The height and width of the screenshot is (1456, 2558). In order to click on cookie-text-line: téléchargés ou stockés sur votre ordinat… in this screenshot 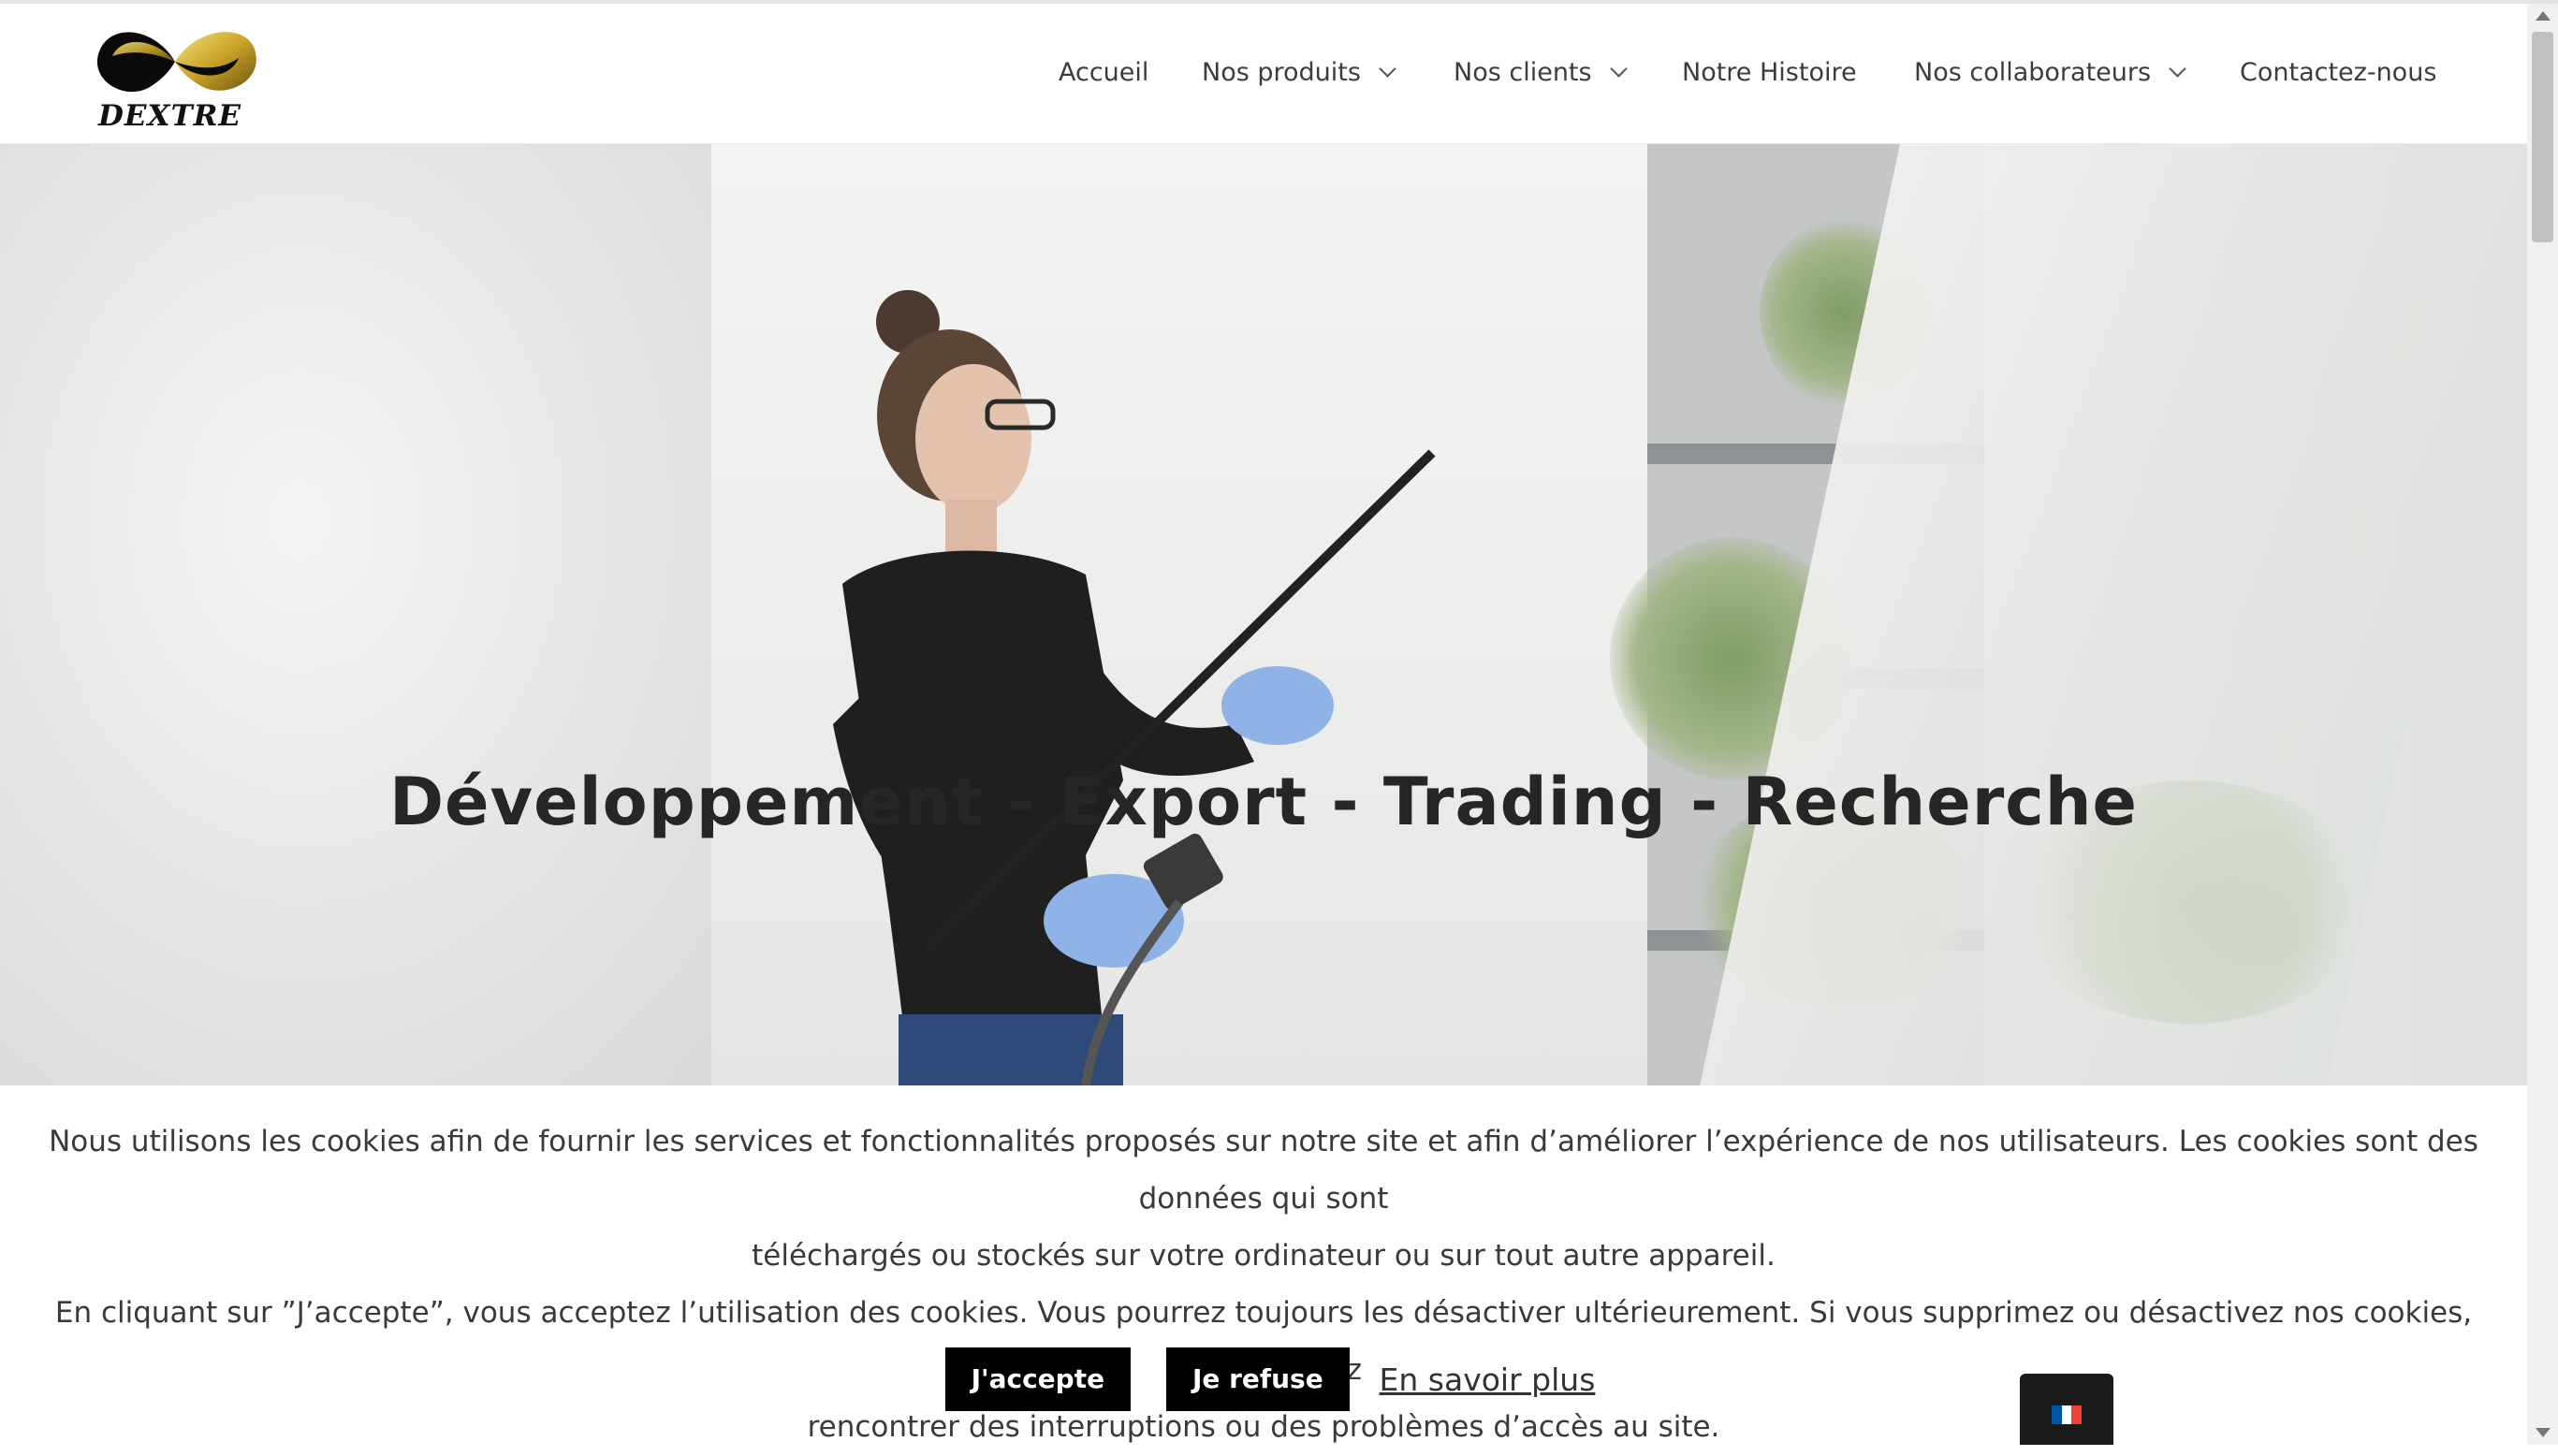, I will do `click(1264, 1256)`.